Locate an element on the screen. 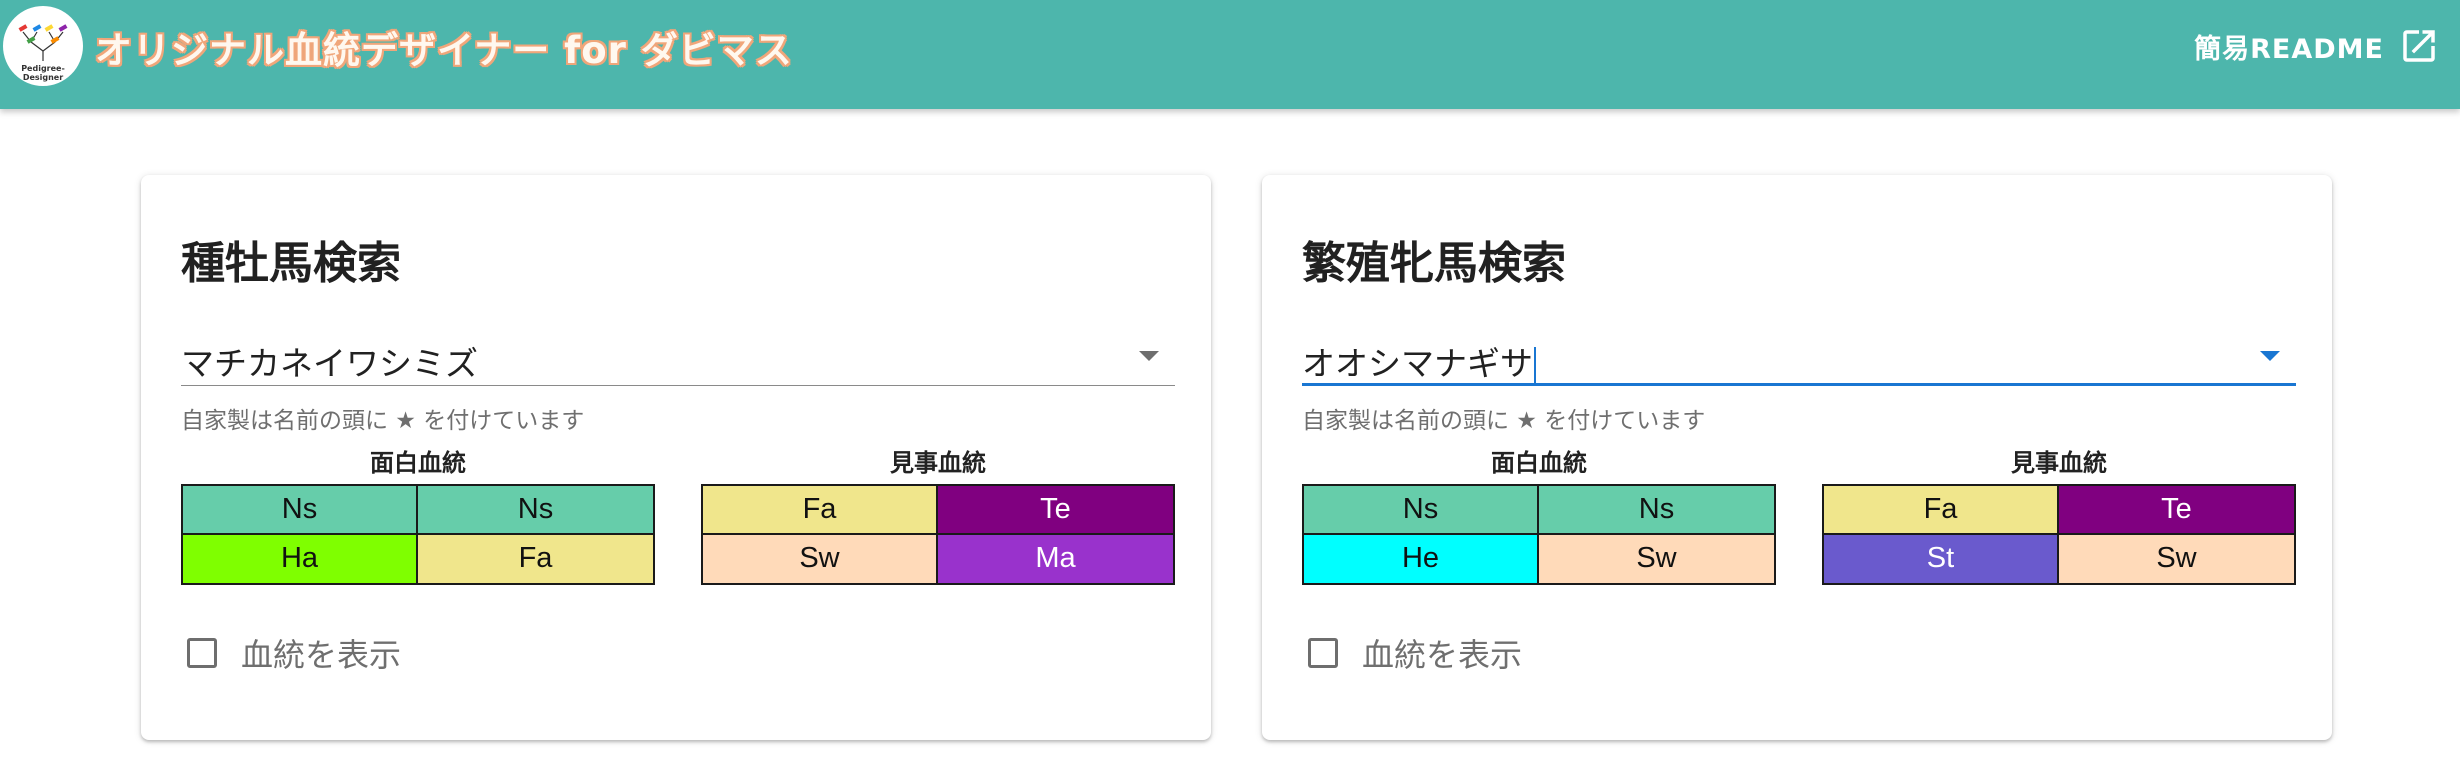 This screenshot has height=778, width=2460. mare-splendid-grid: Fa Te St Sw is located at coordinates (2059, 534).